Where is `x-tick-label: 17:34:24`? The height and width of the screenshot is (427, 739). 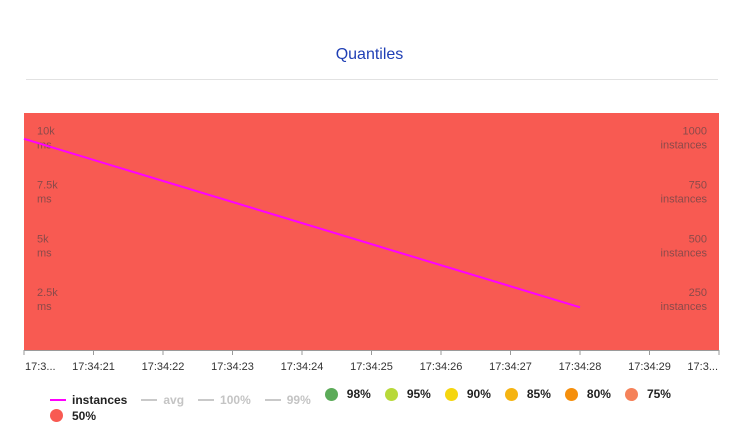
x-tick-label: 17:34:24 is located at coordinates (302, 367).